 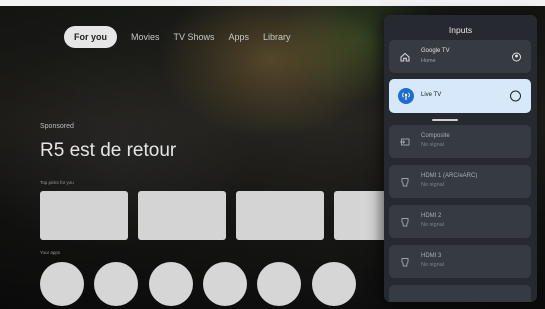 What do you see at coordinates (50, 252) in the screenshot?
I see `row-label-apps: Your apps` at bounding box center [50, 252].